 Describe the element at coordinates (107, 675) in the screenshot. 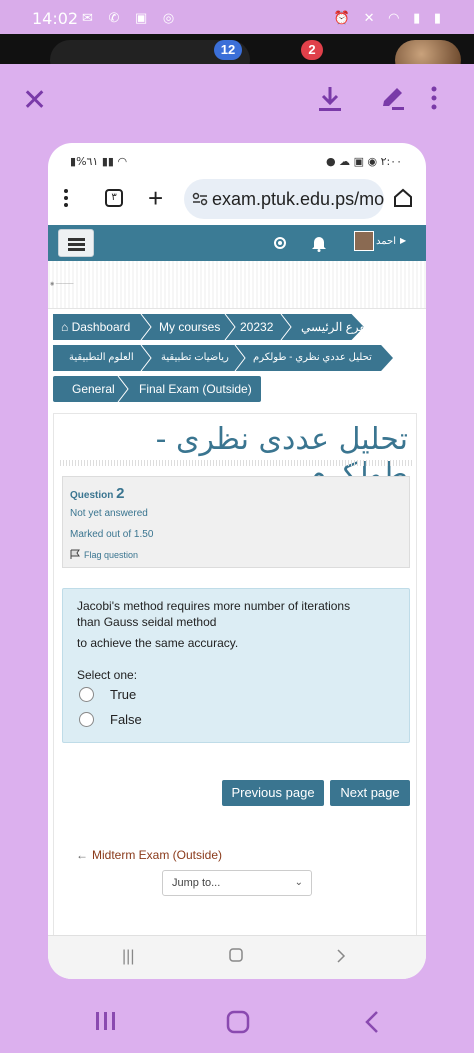

I see `select-one-label: Select one:` at that location.